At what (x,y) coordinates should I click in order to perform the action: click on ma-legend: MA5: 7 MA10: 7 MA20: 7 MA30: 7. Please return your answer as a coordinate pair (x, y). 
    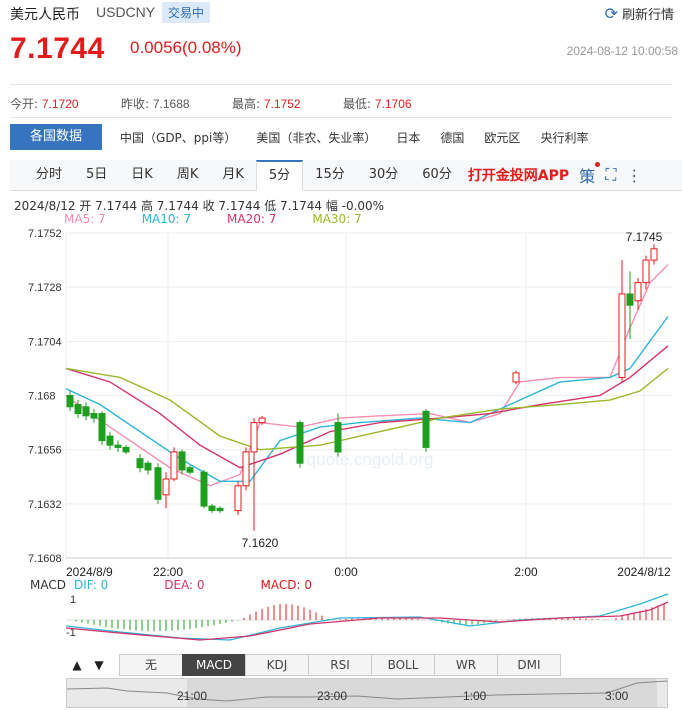
    Looking at the image, I should click on (231, 219).